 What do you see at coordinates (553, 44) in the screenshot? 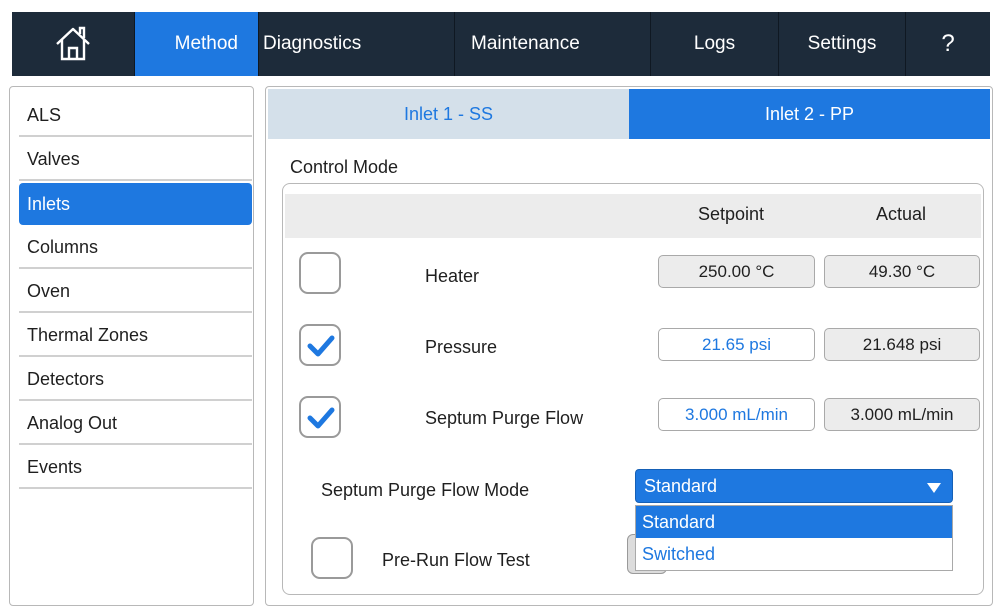
I see `nav-tab-maintenance: Maintenance` at bounding box center [553, 44].